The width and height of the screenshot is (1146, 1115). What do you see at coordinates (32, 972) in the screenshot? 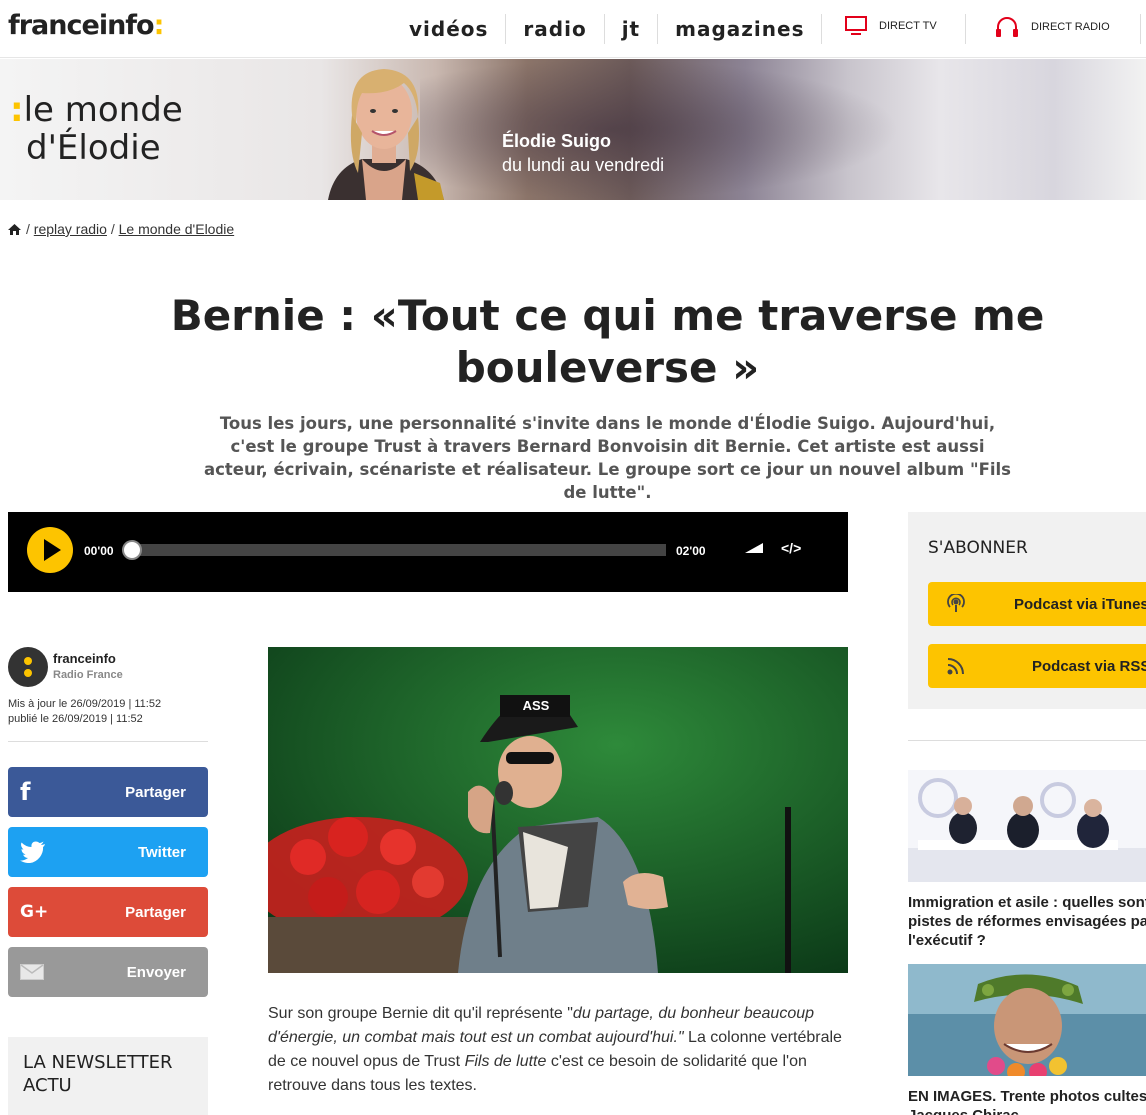
I see `envelope-icon` at bounding box center [32, 972].